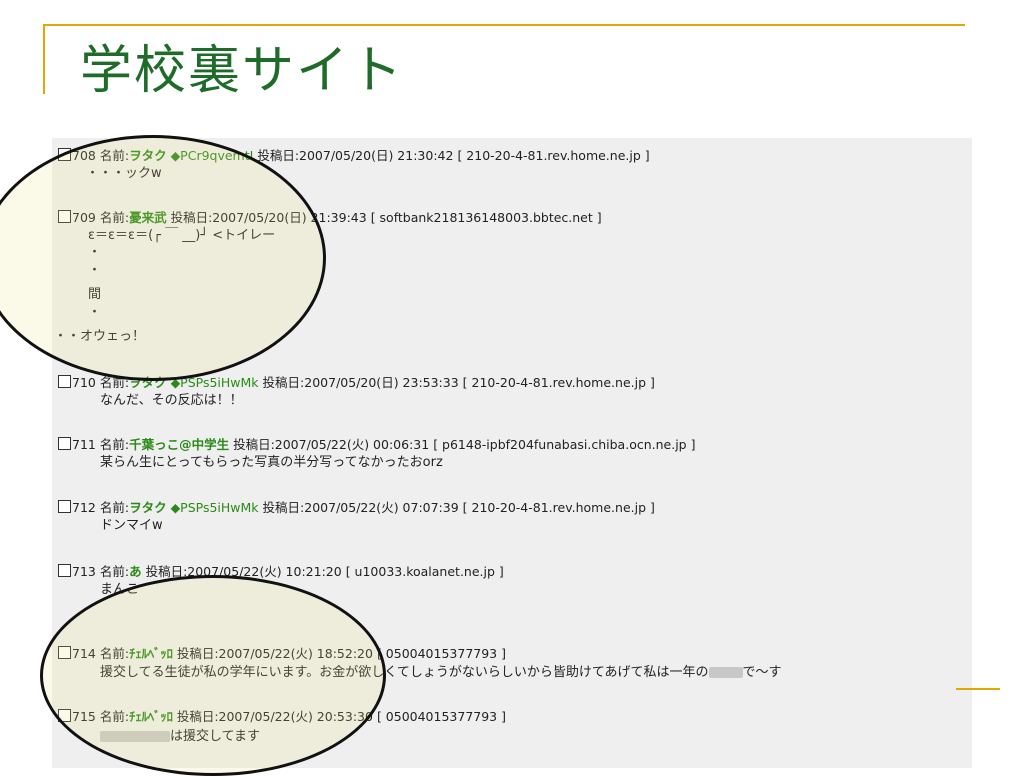 This screenshot has width=1024, height=776. Describe the element at coordinates (242, 71) in the screenshot. I see `slide-title: 学校裏サイト` at that location.